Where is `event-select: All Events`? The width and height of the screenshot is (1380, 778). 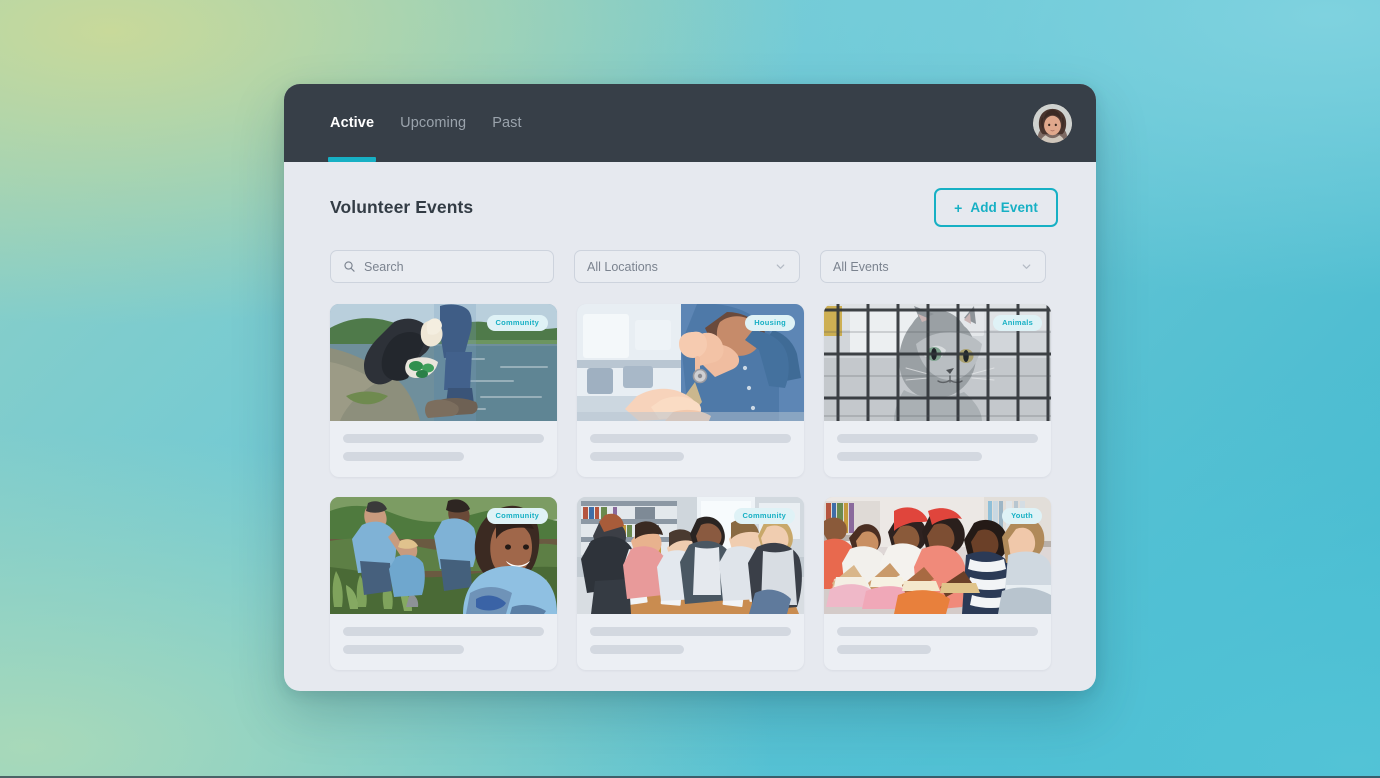 event-select: All Events is located at coordinates (933, 266).